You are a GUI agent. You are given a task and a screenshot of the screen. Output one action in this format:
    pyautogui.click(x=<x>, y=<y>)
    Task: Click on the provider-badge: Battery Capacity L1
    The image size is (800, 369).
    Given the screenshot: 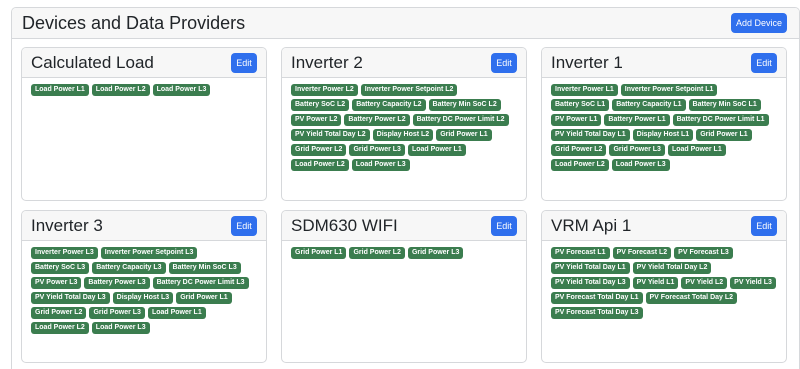 What is the action you would take?
    pyautogui.click(x=649, y=105)
    